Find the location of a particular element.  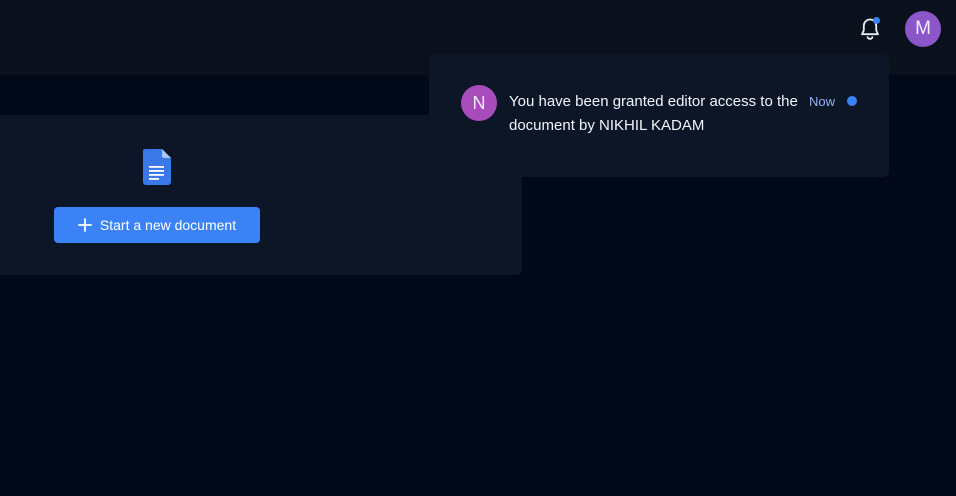

plus-icon is located at coordinates (85, 225).